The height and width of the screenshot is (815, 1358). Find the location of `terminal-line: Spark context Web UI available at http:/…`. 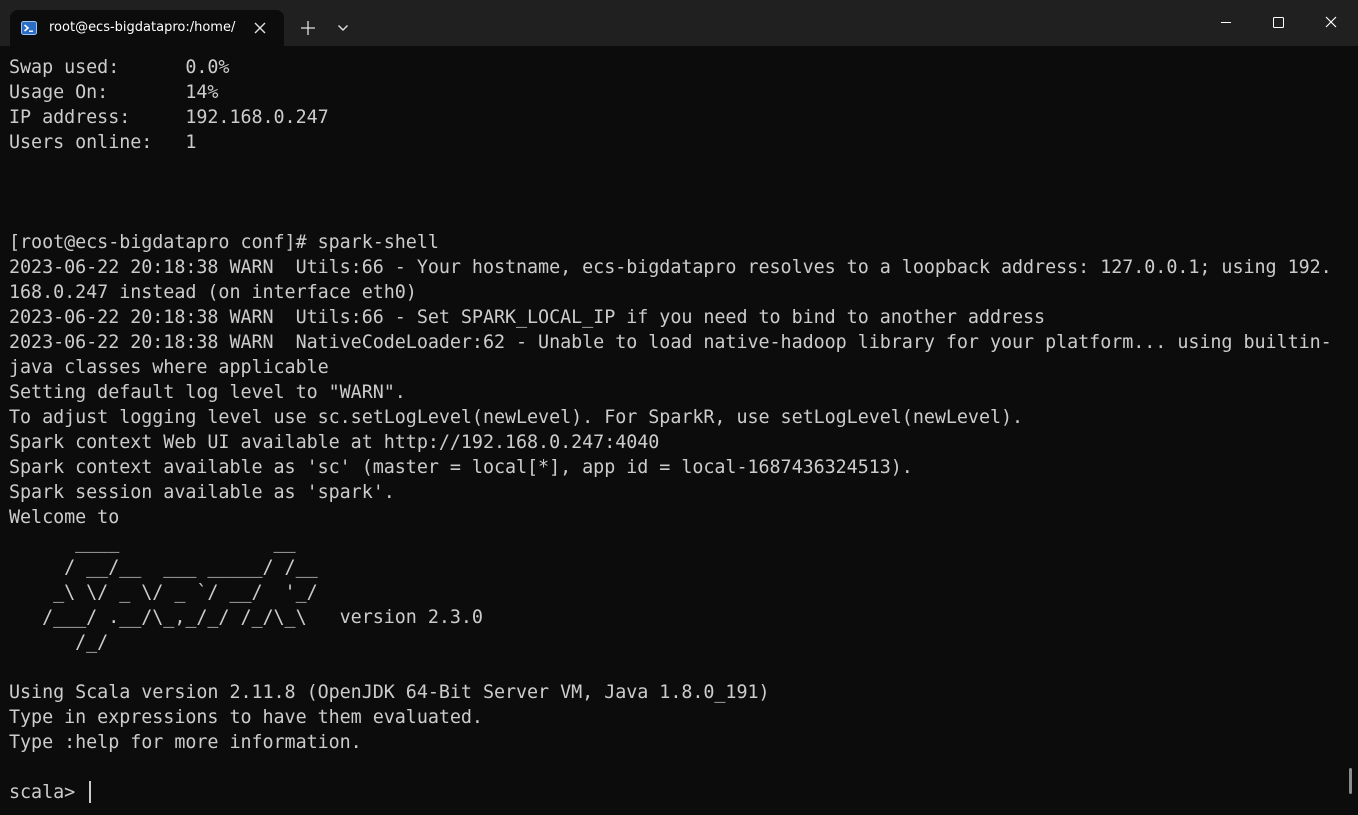

terminal-line: Spark context Web UI available at http:/… is located at coordinates (334, 442).